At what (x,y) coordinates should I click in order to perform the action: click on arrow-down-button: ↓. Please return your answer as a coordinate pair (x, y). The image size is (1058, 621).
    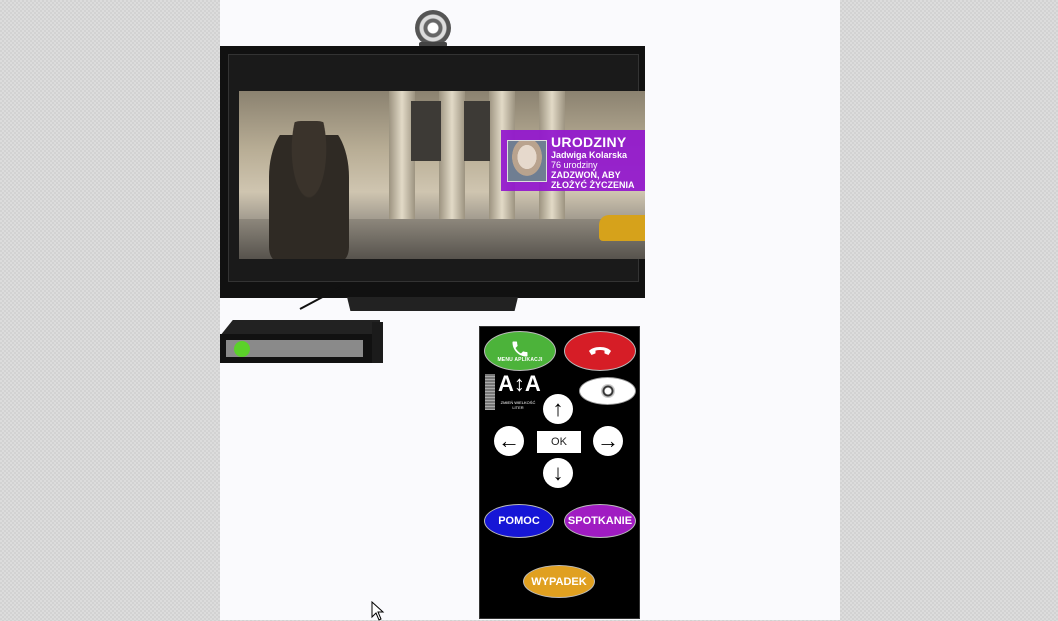
    Looking at the image, I should click on (558, 473).